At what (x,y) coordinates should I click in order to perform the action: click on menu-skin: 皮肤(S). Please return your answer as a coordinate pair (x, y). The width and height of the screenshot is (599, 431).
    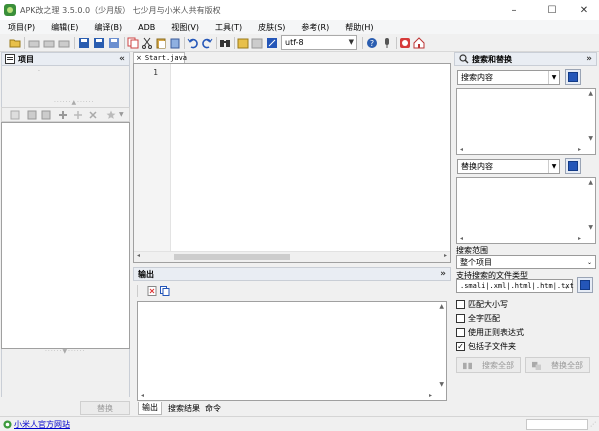
    Looking at the image, I should click on (271, 27).